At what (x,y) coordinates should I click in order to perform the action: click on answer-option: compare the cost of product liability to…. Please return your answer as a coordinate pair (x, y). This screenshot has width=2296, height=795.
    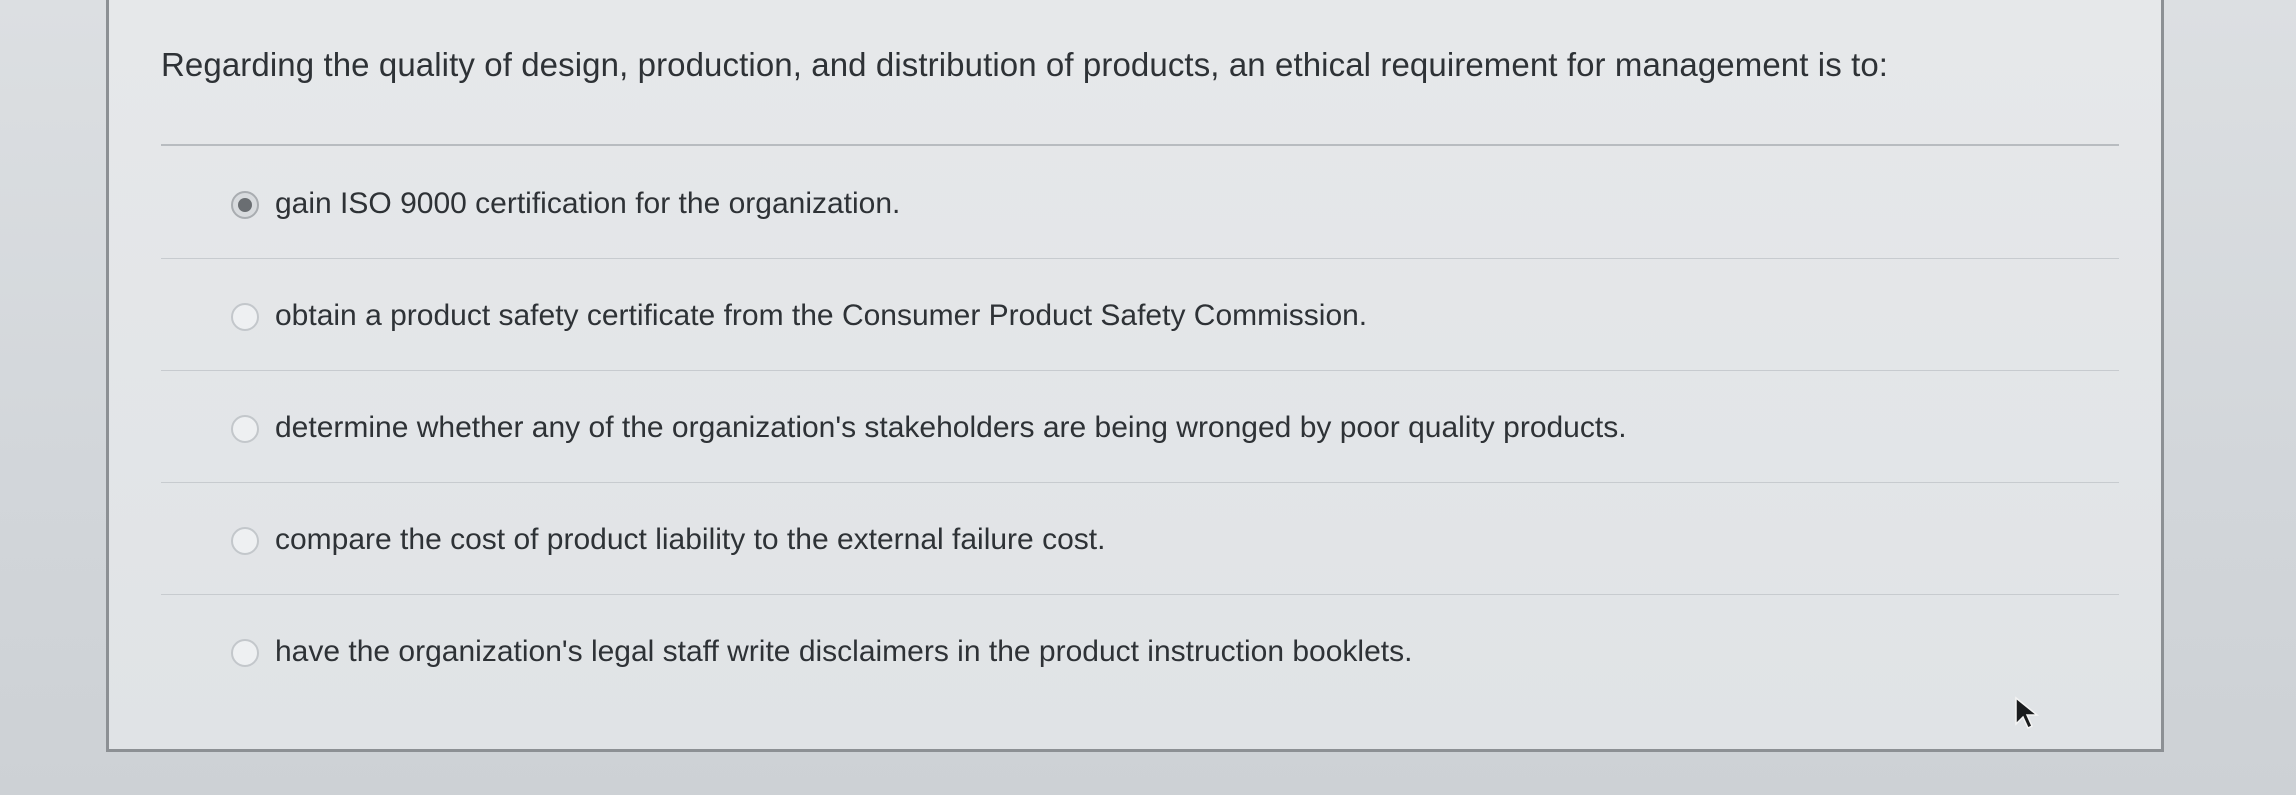
    Looking at the image, I should click on (1140, 539).